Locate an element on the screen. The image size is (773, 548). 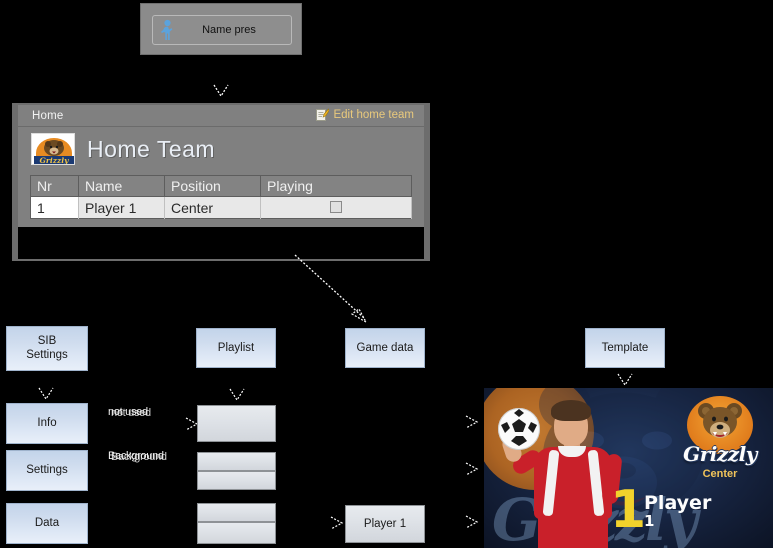
cell-nr: 1 is located at coordinates (54, 207).